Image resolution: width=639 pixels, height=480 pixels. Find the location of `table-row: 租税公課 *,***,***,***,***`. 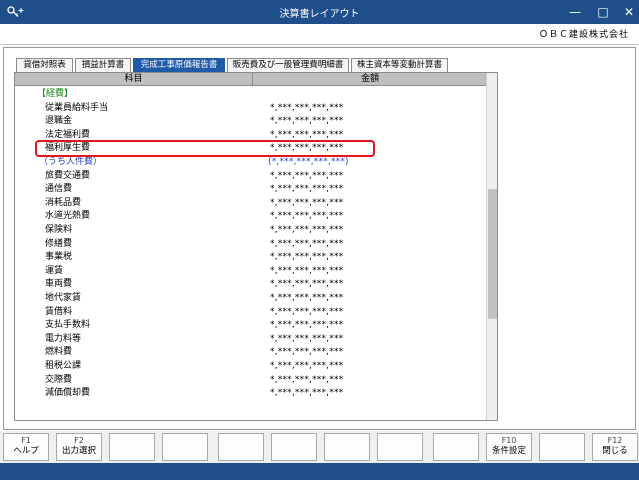

table-row: 租税公課 *,***,***,***,*** is located at coordinates (250, 367).